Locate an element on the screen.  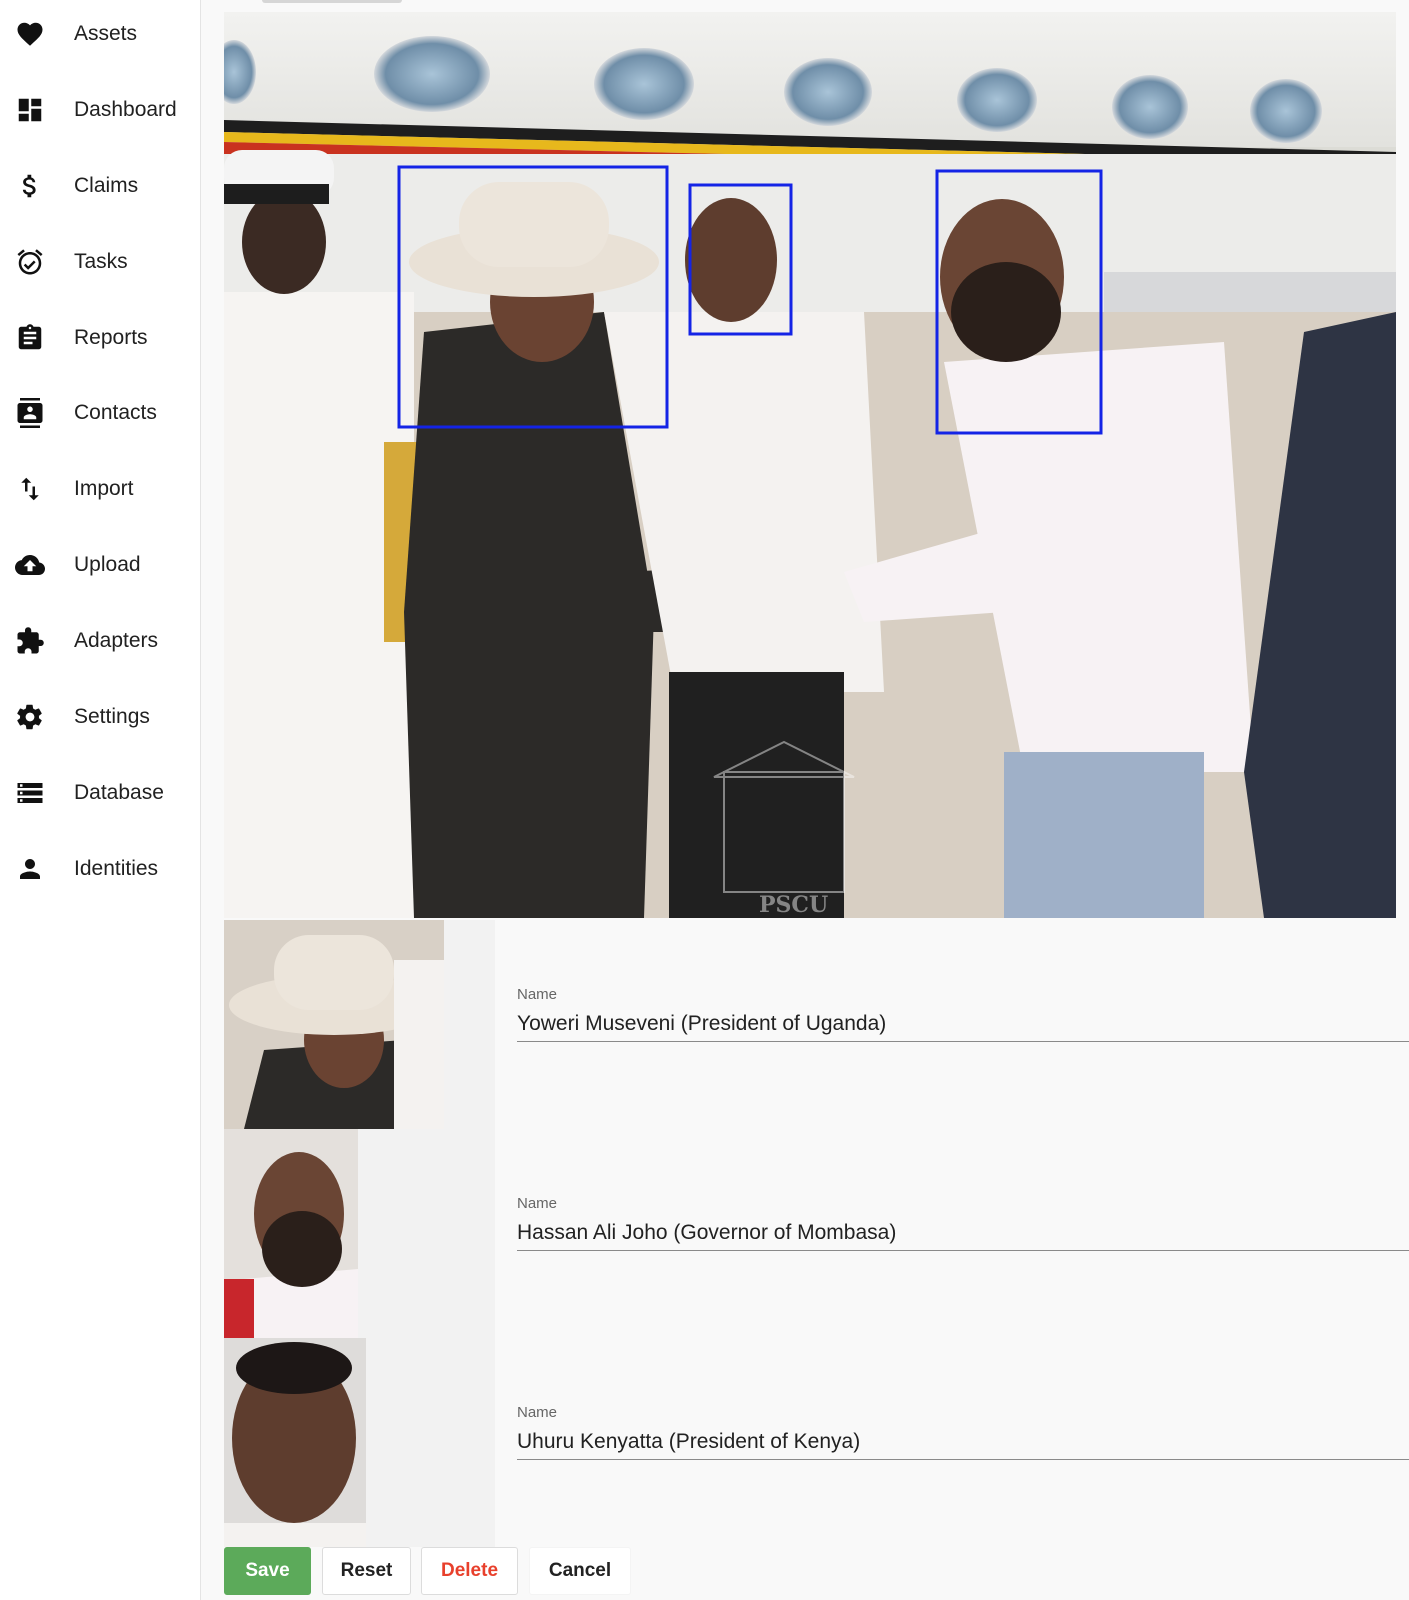
alarm-clock-icon is located at coordinates (30, 262).